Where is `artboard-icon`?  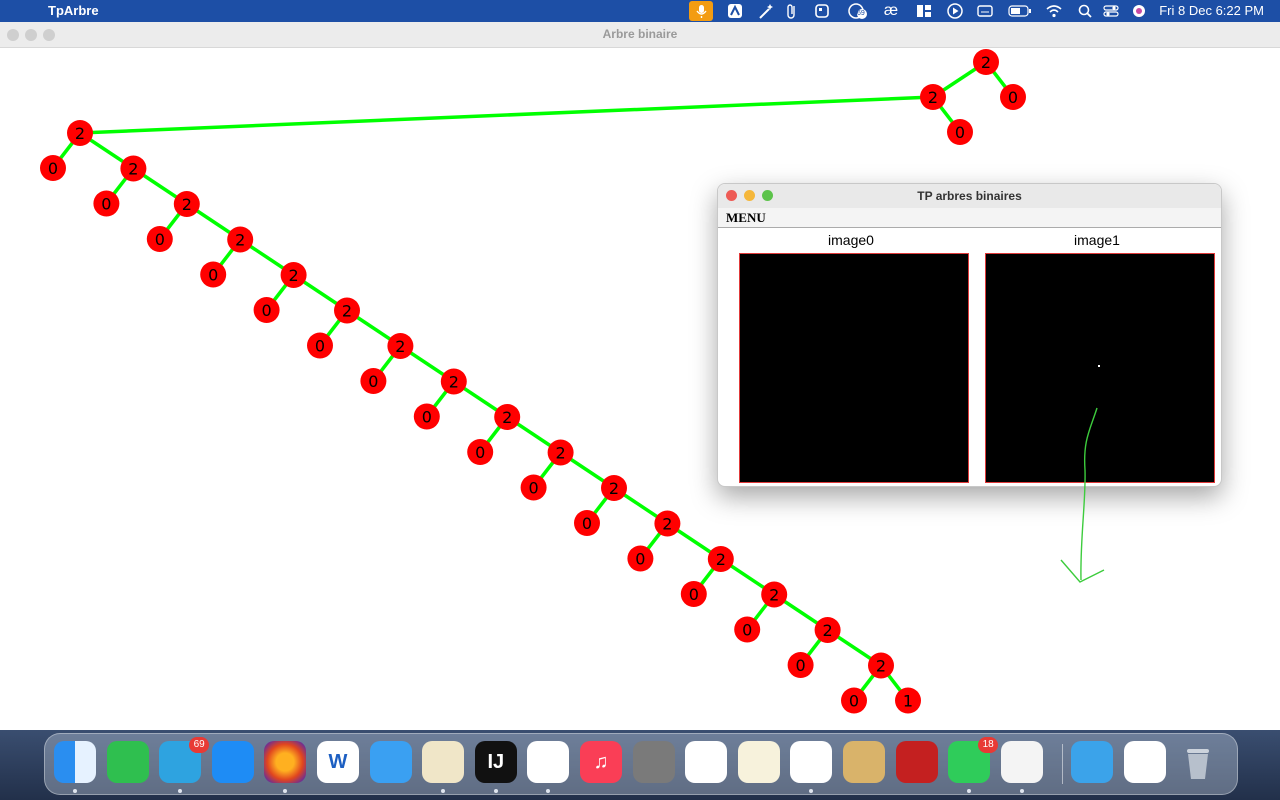
artboard-icon is located at coordinates (735, 11).